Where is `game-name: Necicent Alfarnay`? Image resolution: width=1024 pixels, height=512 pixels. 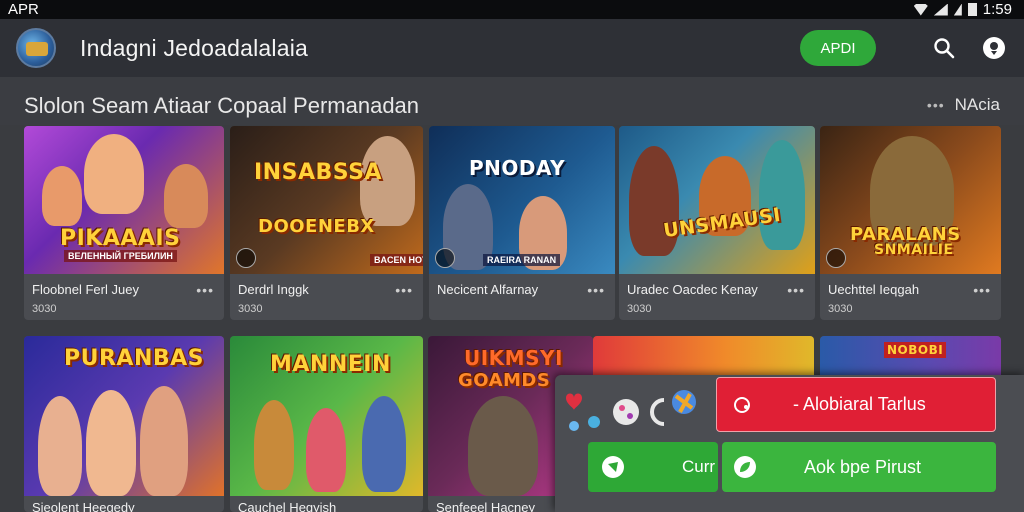 game-name: Necicent Alfarnay is located at coordinates (488, 289).